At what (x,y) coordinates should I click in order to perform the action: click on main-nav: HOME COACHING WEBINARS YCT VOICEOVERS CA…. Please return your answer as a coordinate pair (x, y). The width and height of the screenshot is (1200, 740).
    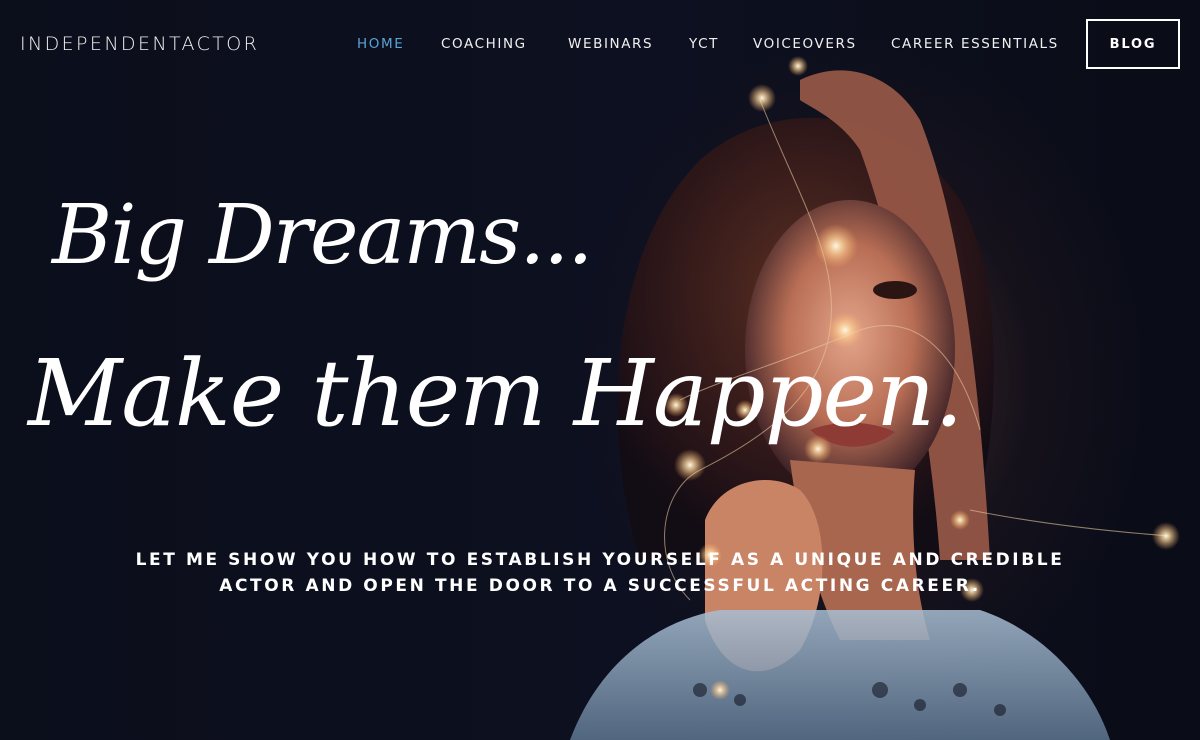
    Looking at the image, I should click on (600, 46).